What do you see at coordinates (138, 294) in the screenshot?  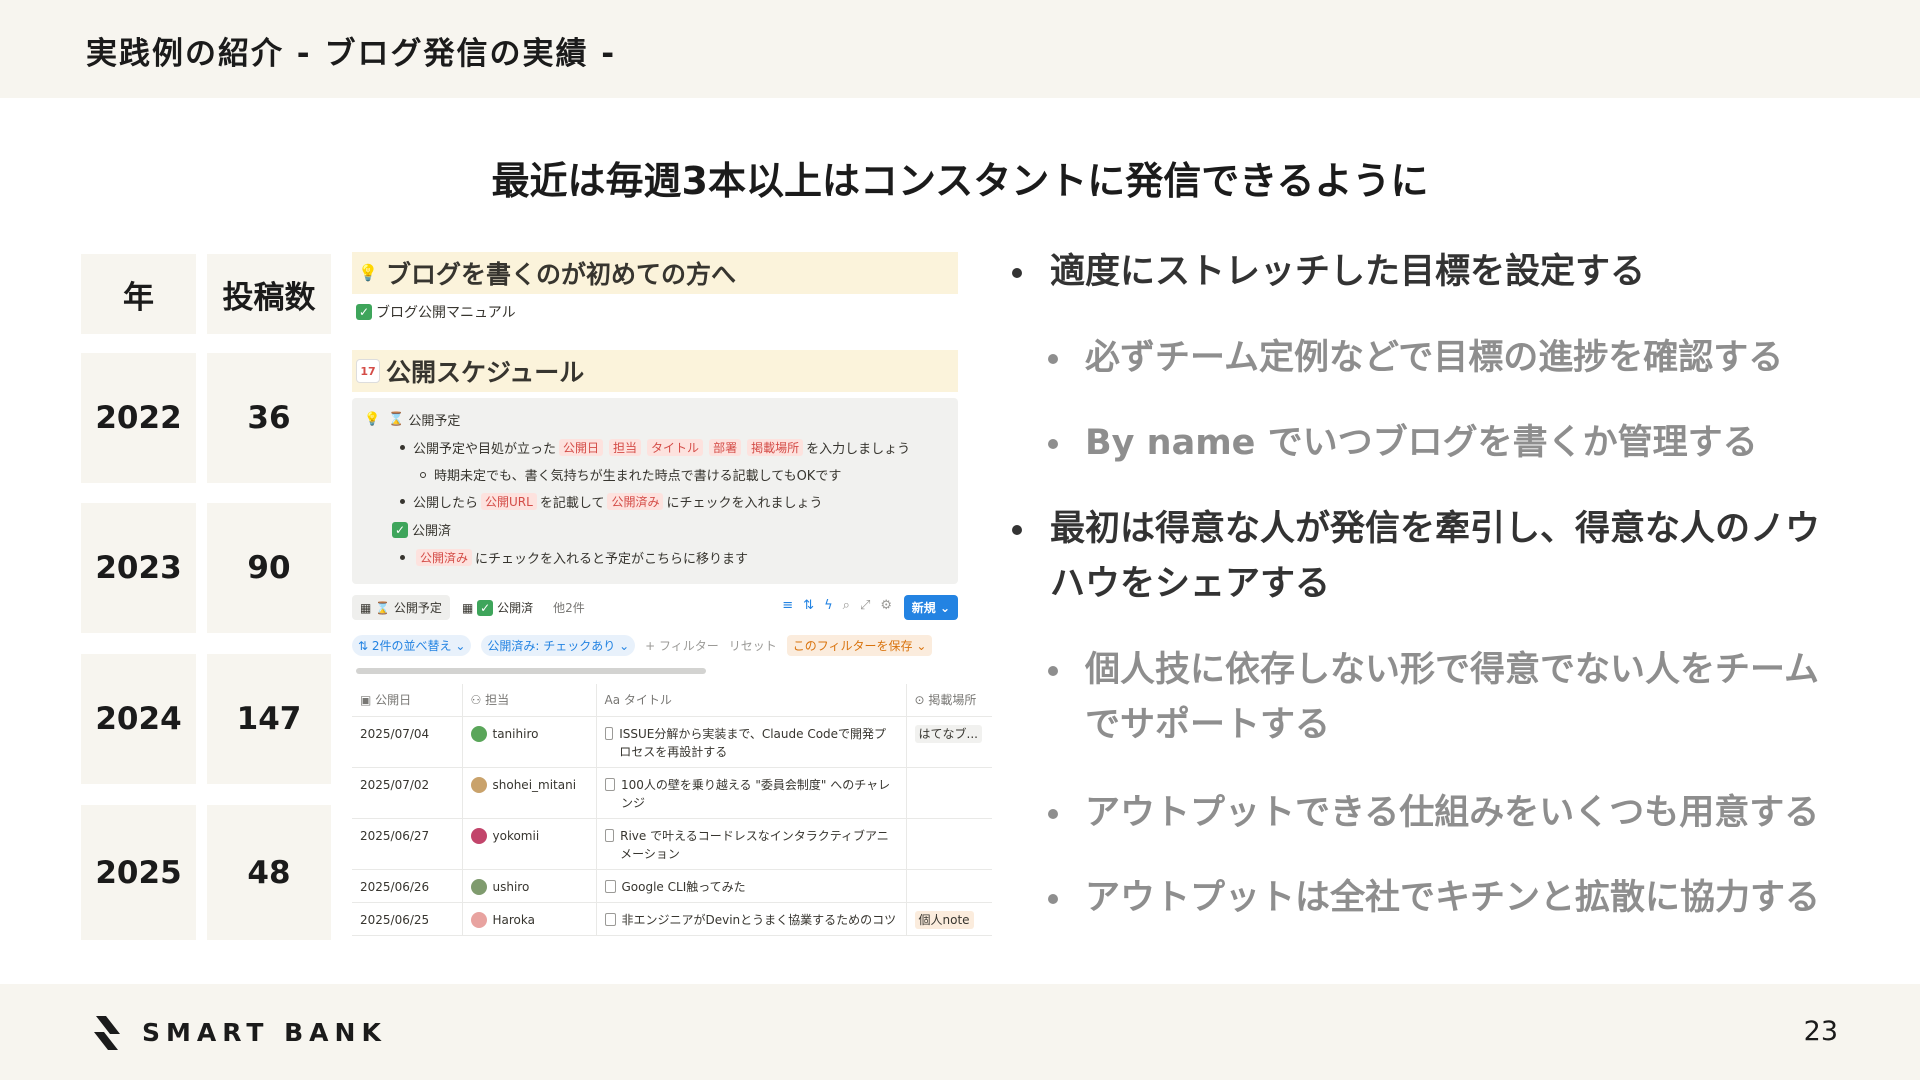 I see `stats-header-year: 年` at bounding box center [138, 294].